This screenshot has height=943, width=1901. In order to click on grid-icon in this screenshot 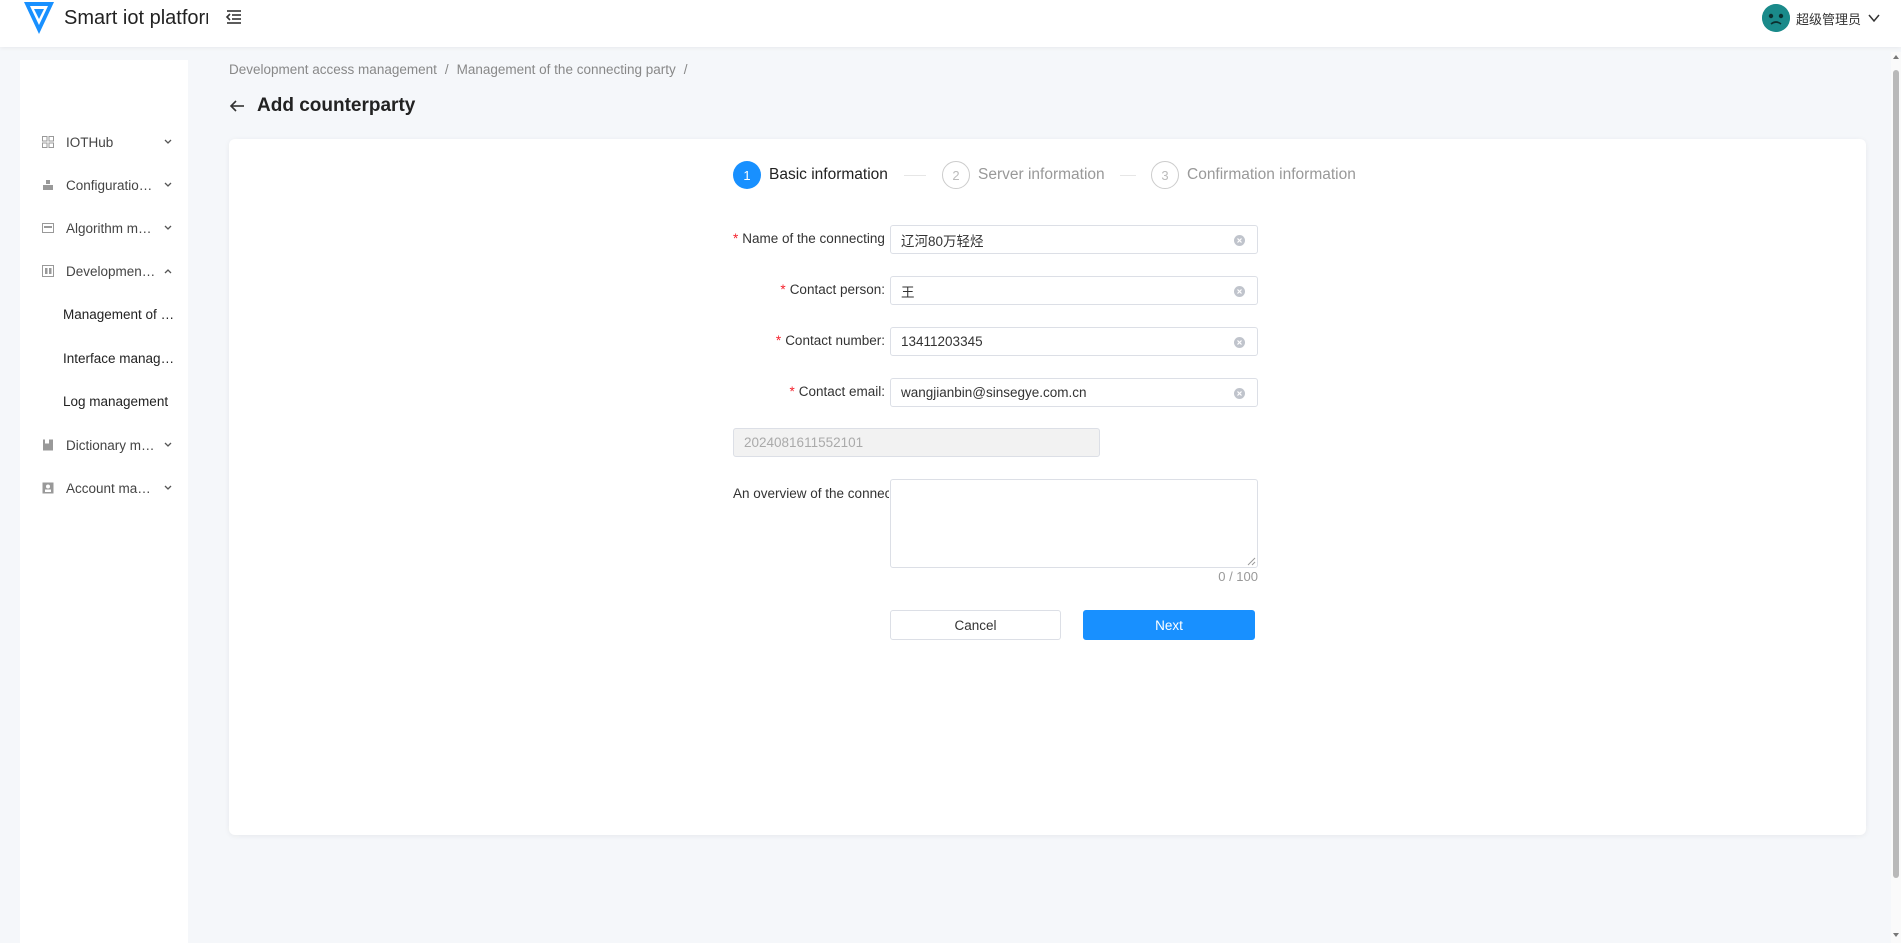, I will do `click(48, 142)`.